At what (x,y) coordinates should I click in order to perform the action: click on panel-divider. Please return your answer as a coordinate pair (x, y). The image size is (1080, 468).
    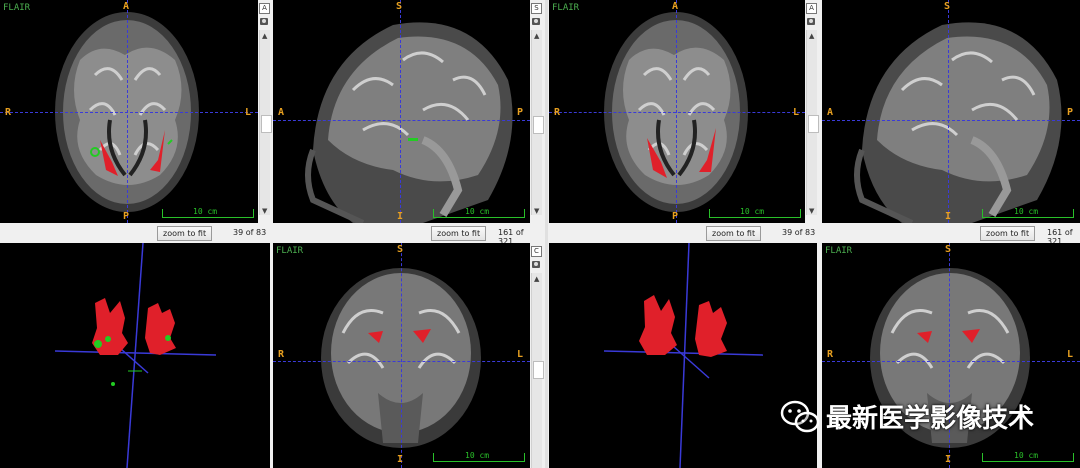
    Looking at the image, I should click on (546, 234).